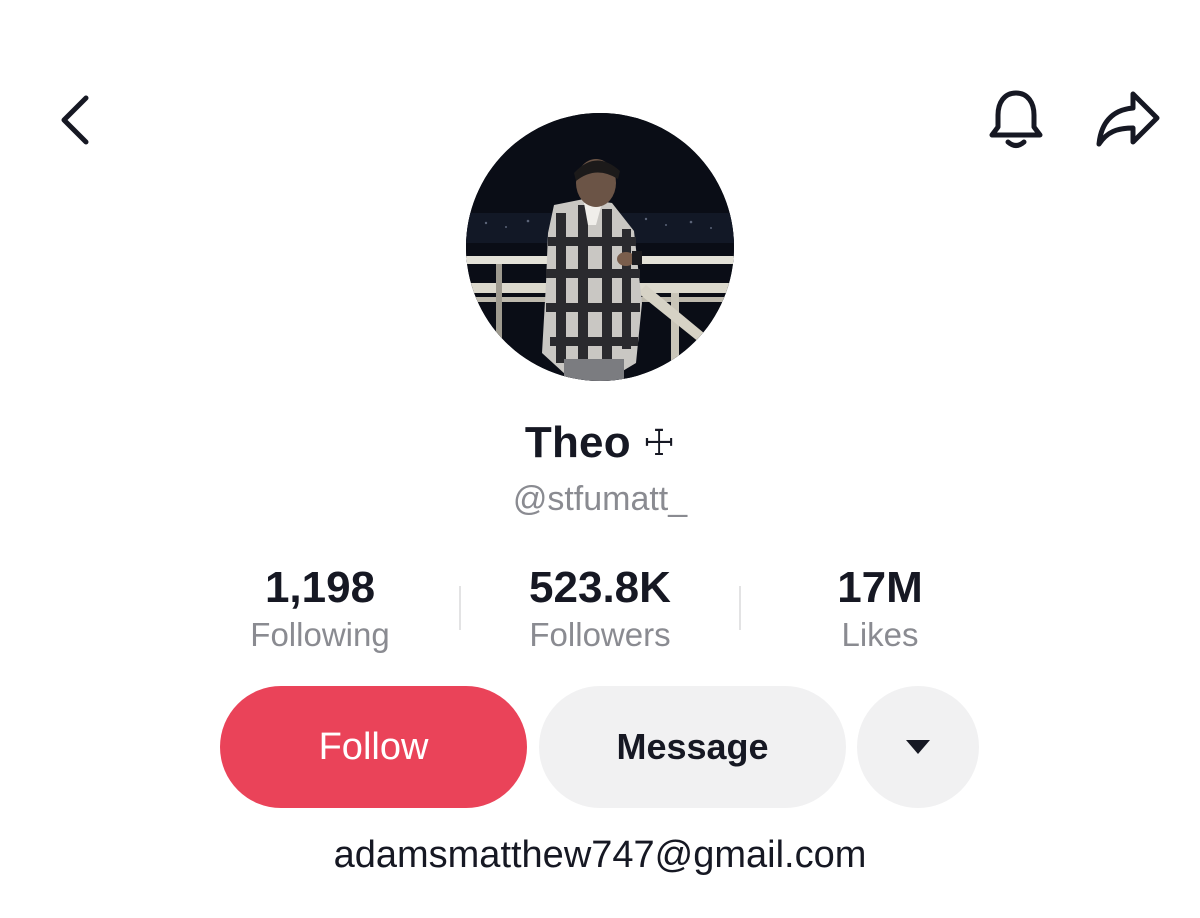 This screenshot has height=918, width=1200. I want to click on more-options-button, so click(918, 747).